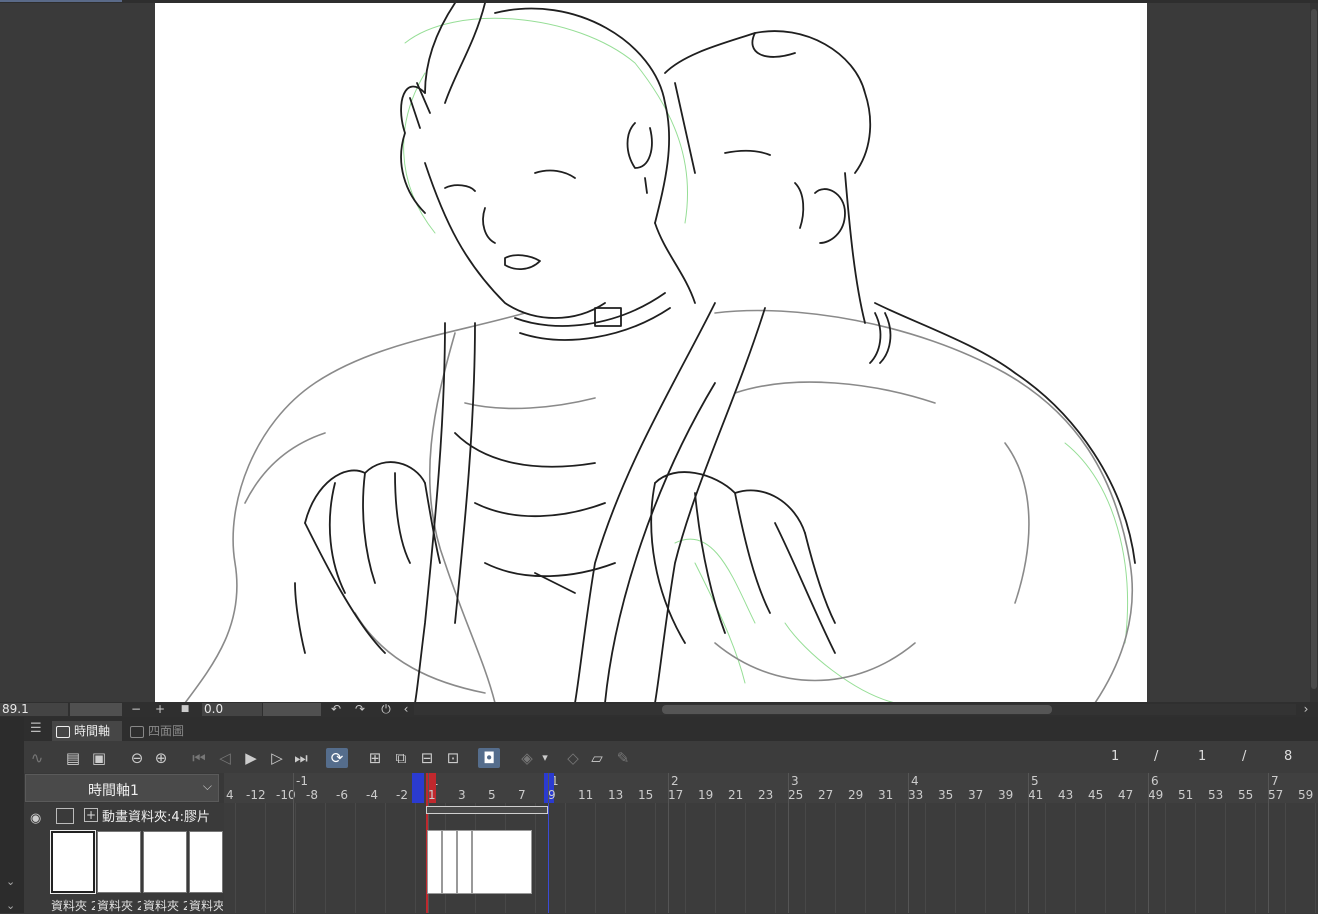  I want to click on frame-tick-label: 49, so click(1156, 795).